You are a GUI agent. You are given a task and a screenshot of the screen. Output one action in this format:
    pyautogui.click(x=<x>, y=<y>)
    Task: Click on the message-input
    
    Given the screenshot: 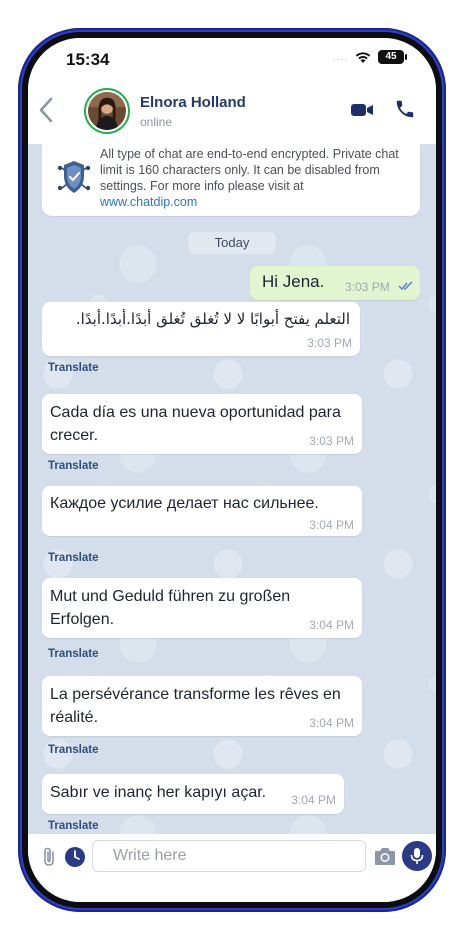 What is the action you would take?
    pyautogui.click(x=229, y=856)
    